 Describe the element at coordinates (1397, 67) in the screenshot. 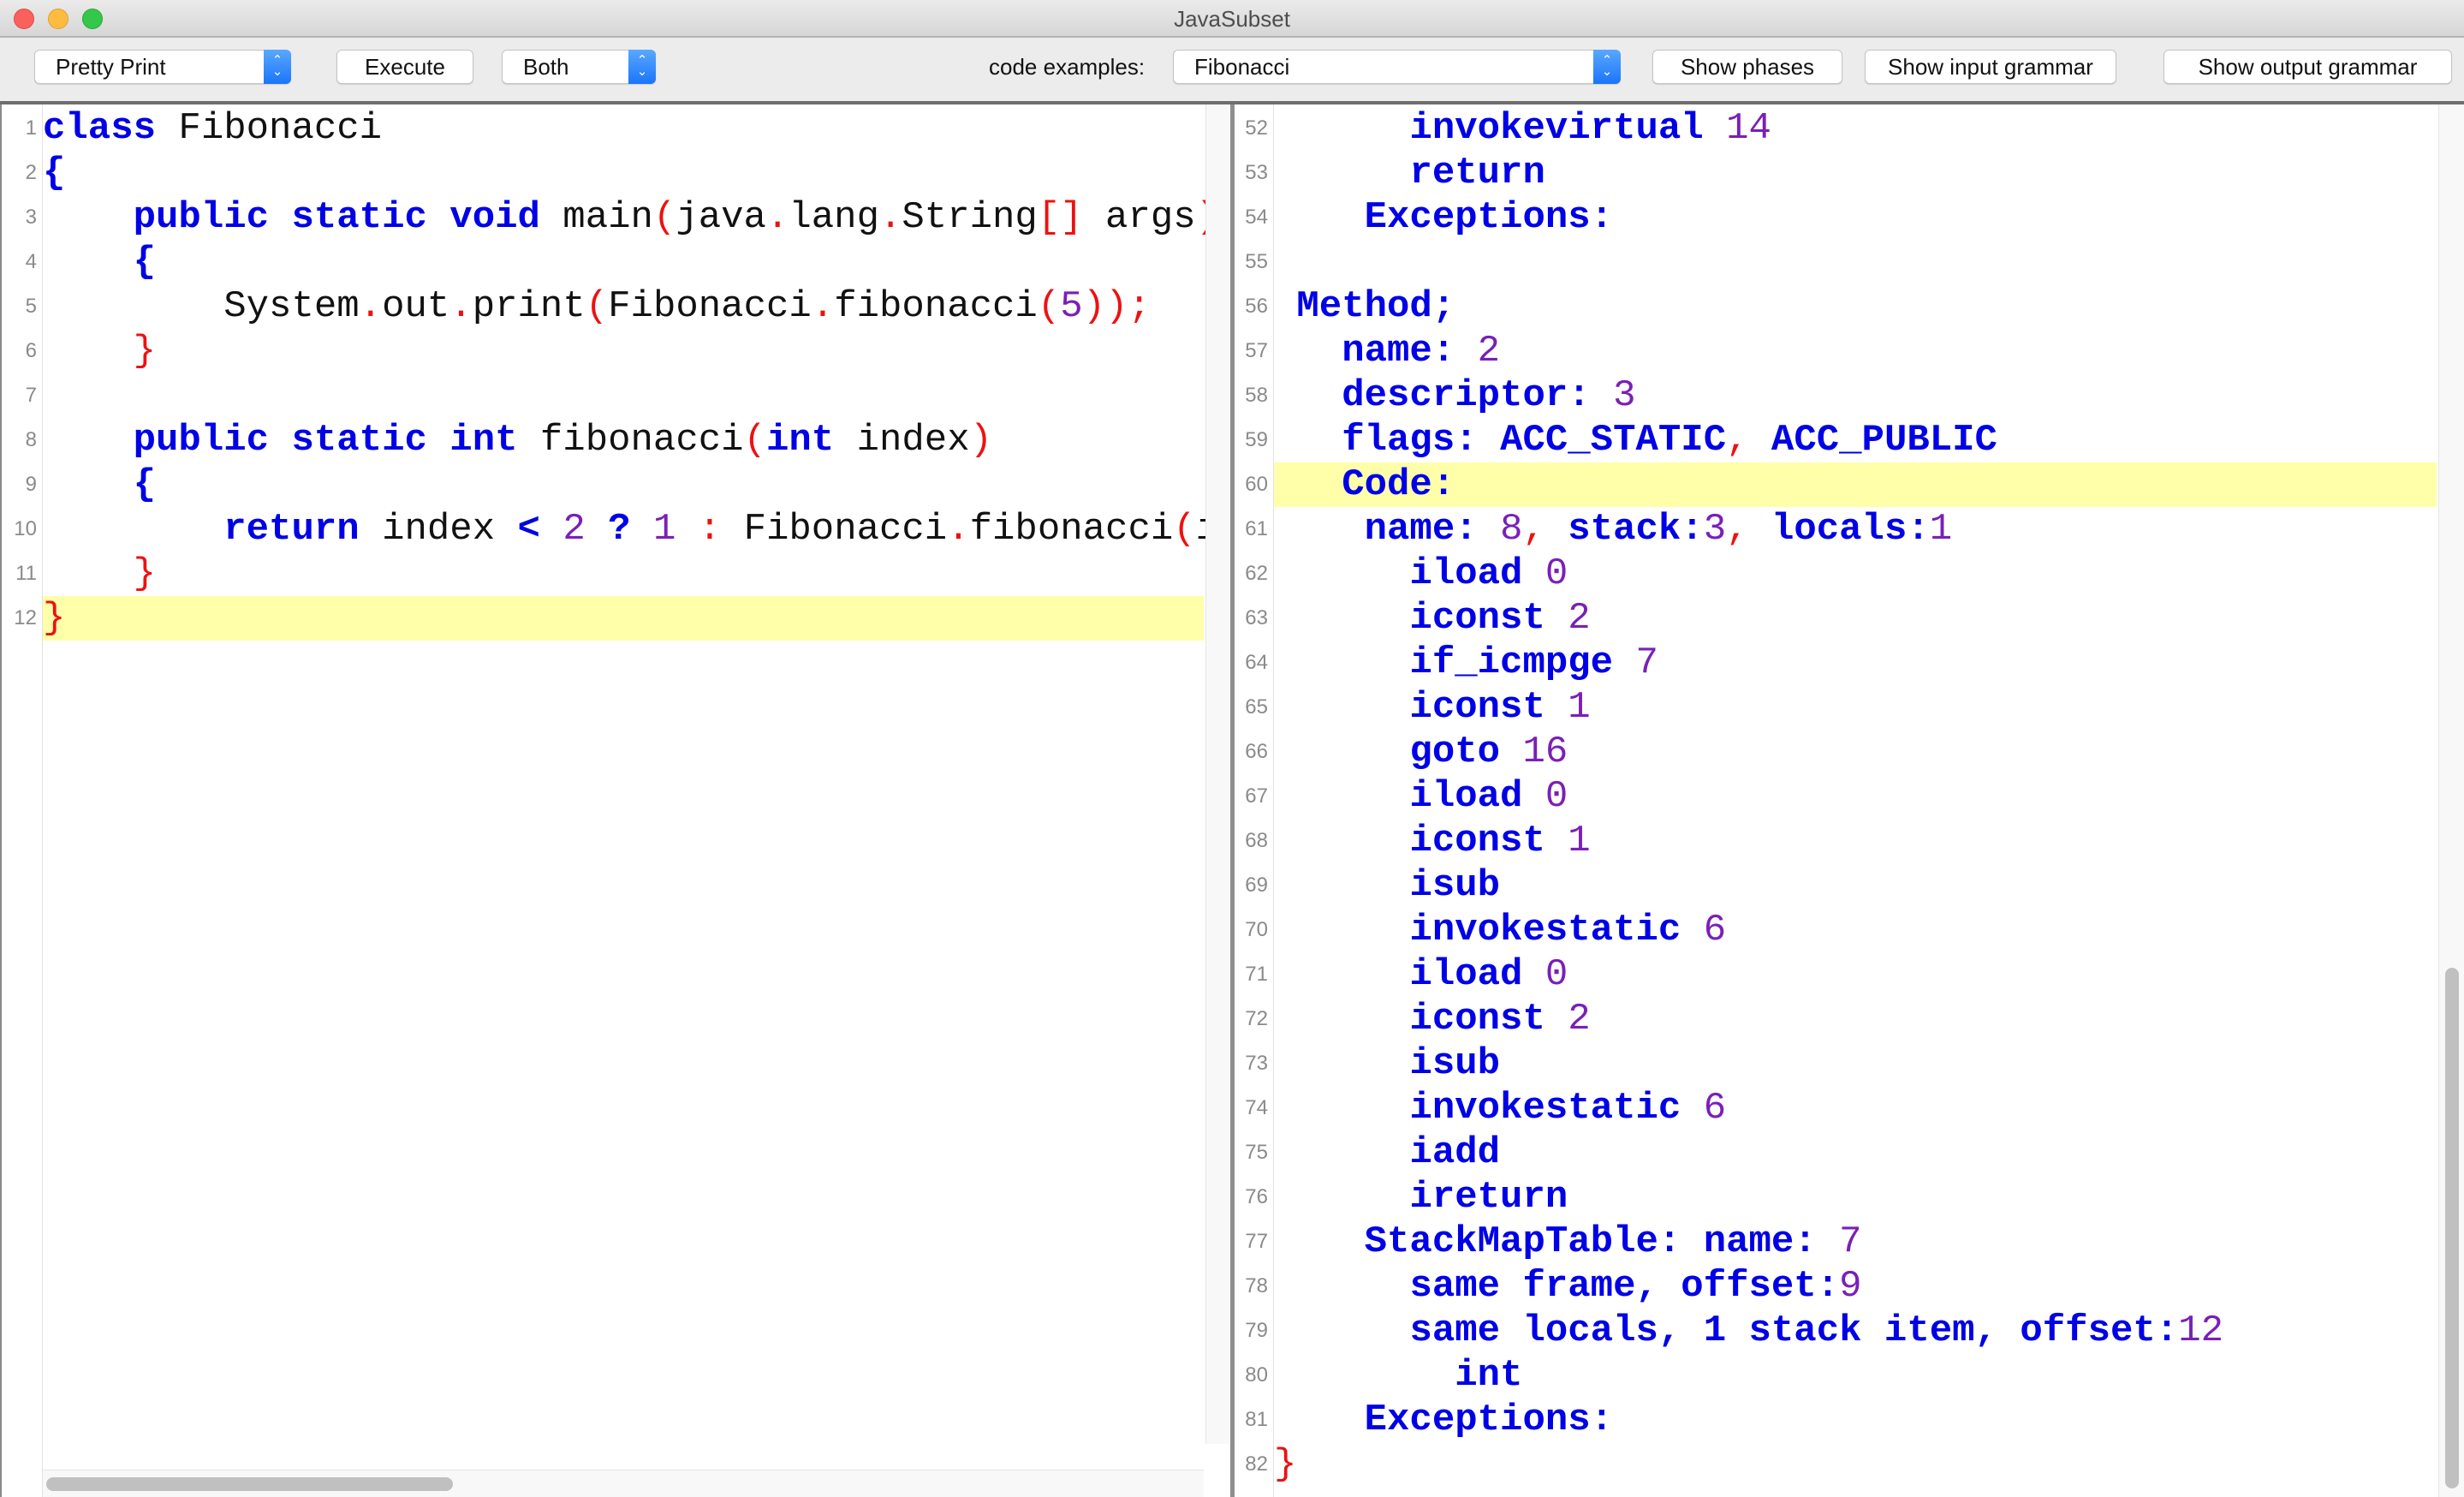

I see `code-examples-select: Fibonacci ⌃ ⌄` at that location.